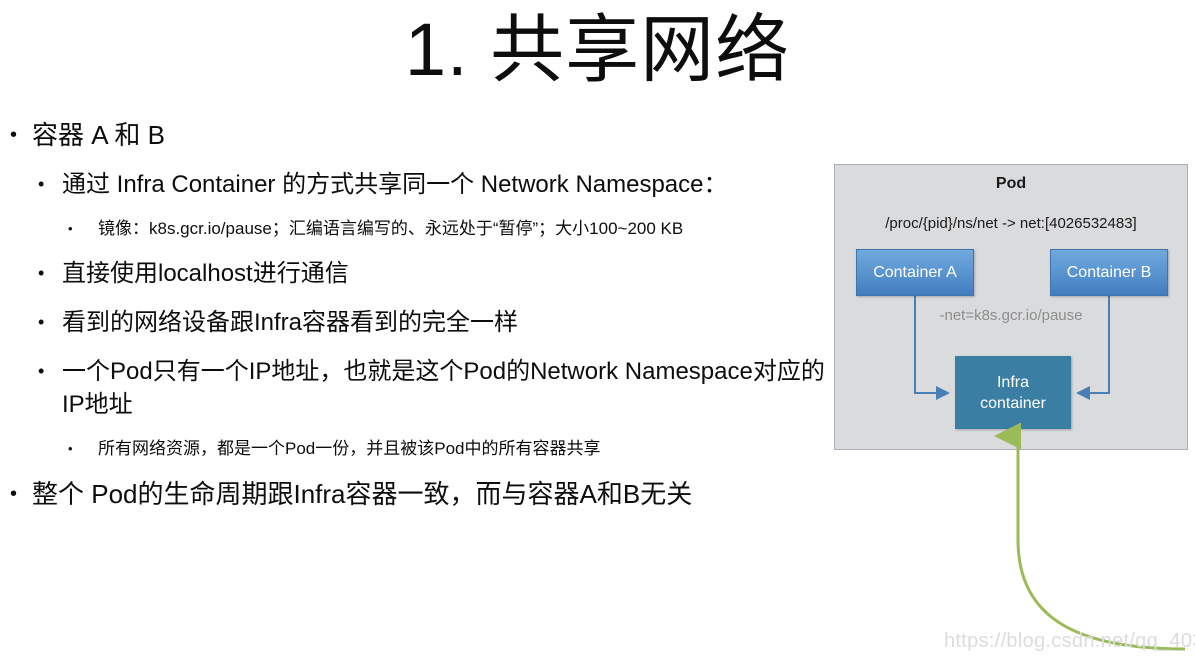 This screenshot has width=1195, height=659. I want to click on container-a-box: Container A, so click(915, 272).